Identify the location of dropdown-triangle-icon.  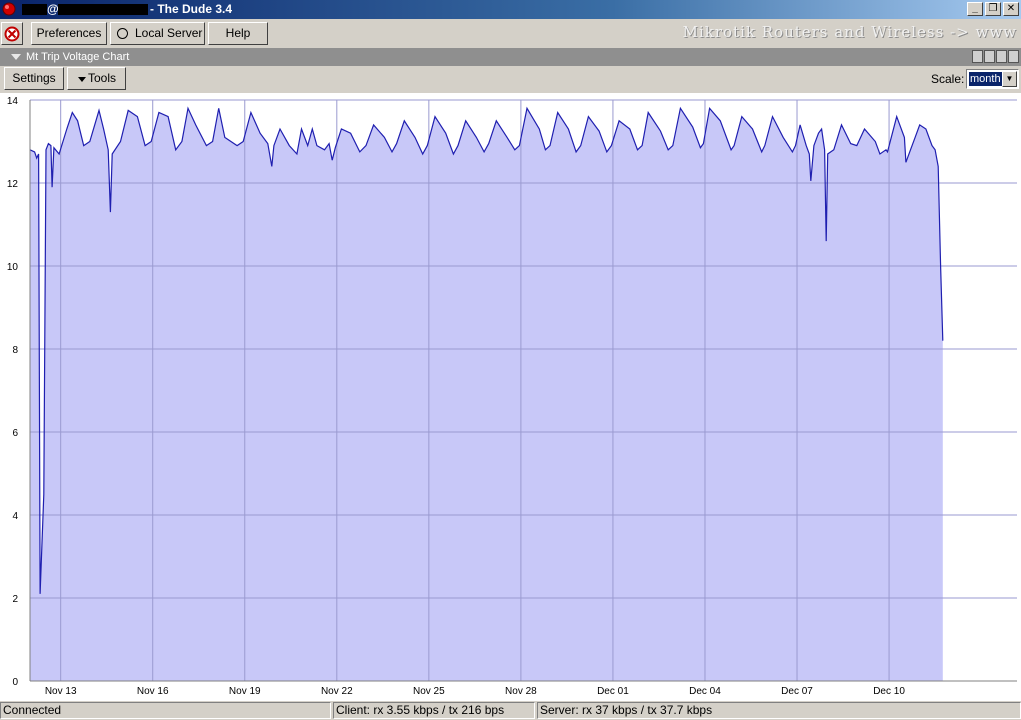
(82, 79).